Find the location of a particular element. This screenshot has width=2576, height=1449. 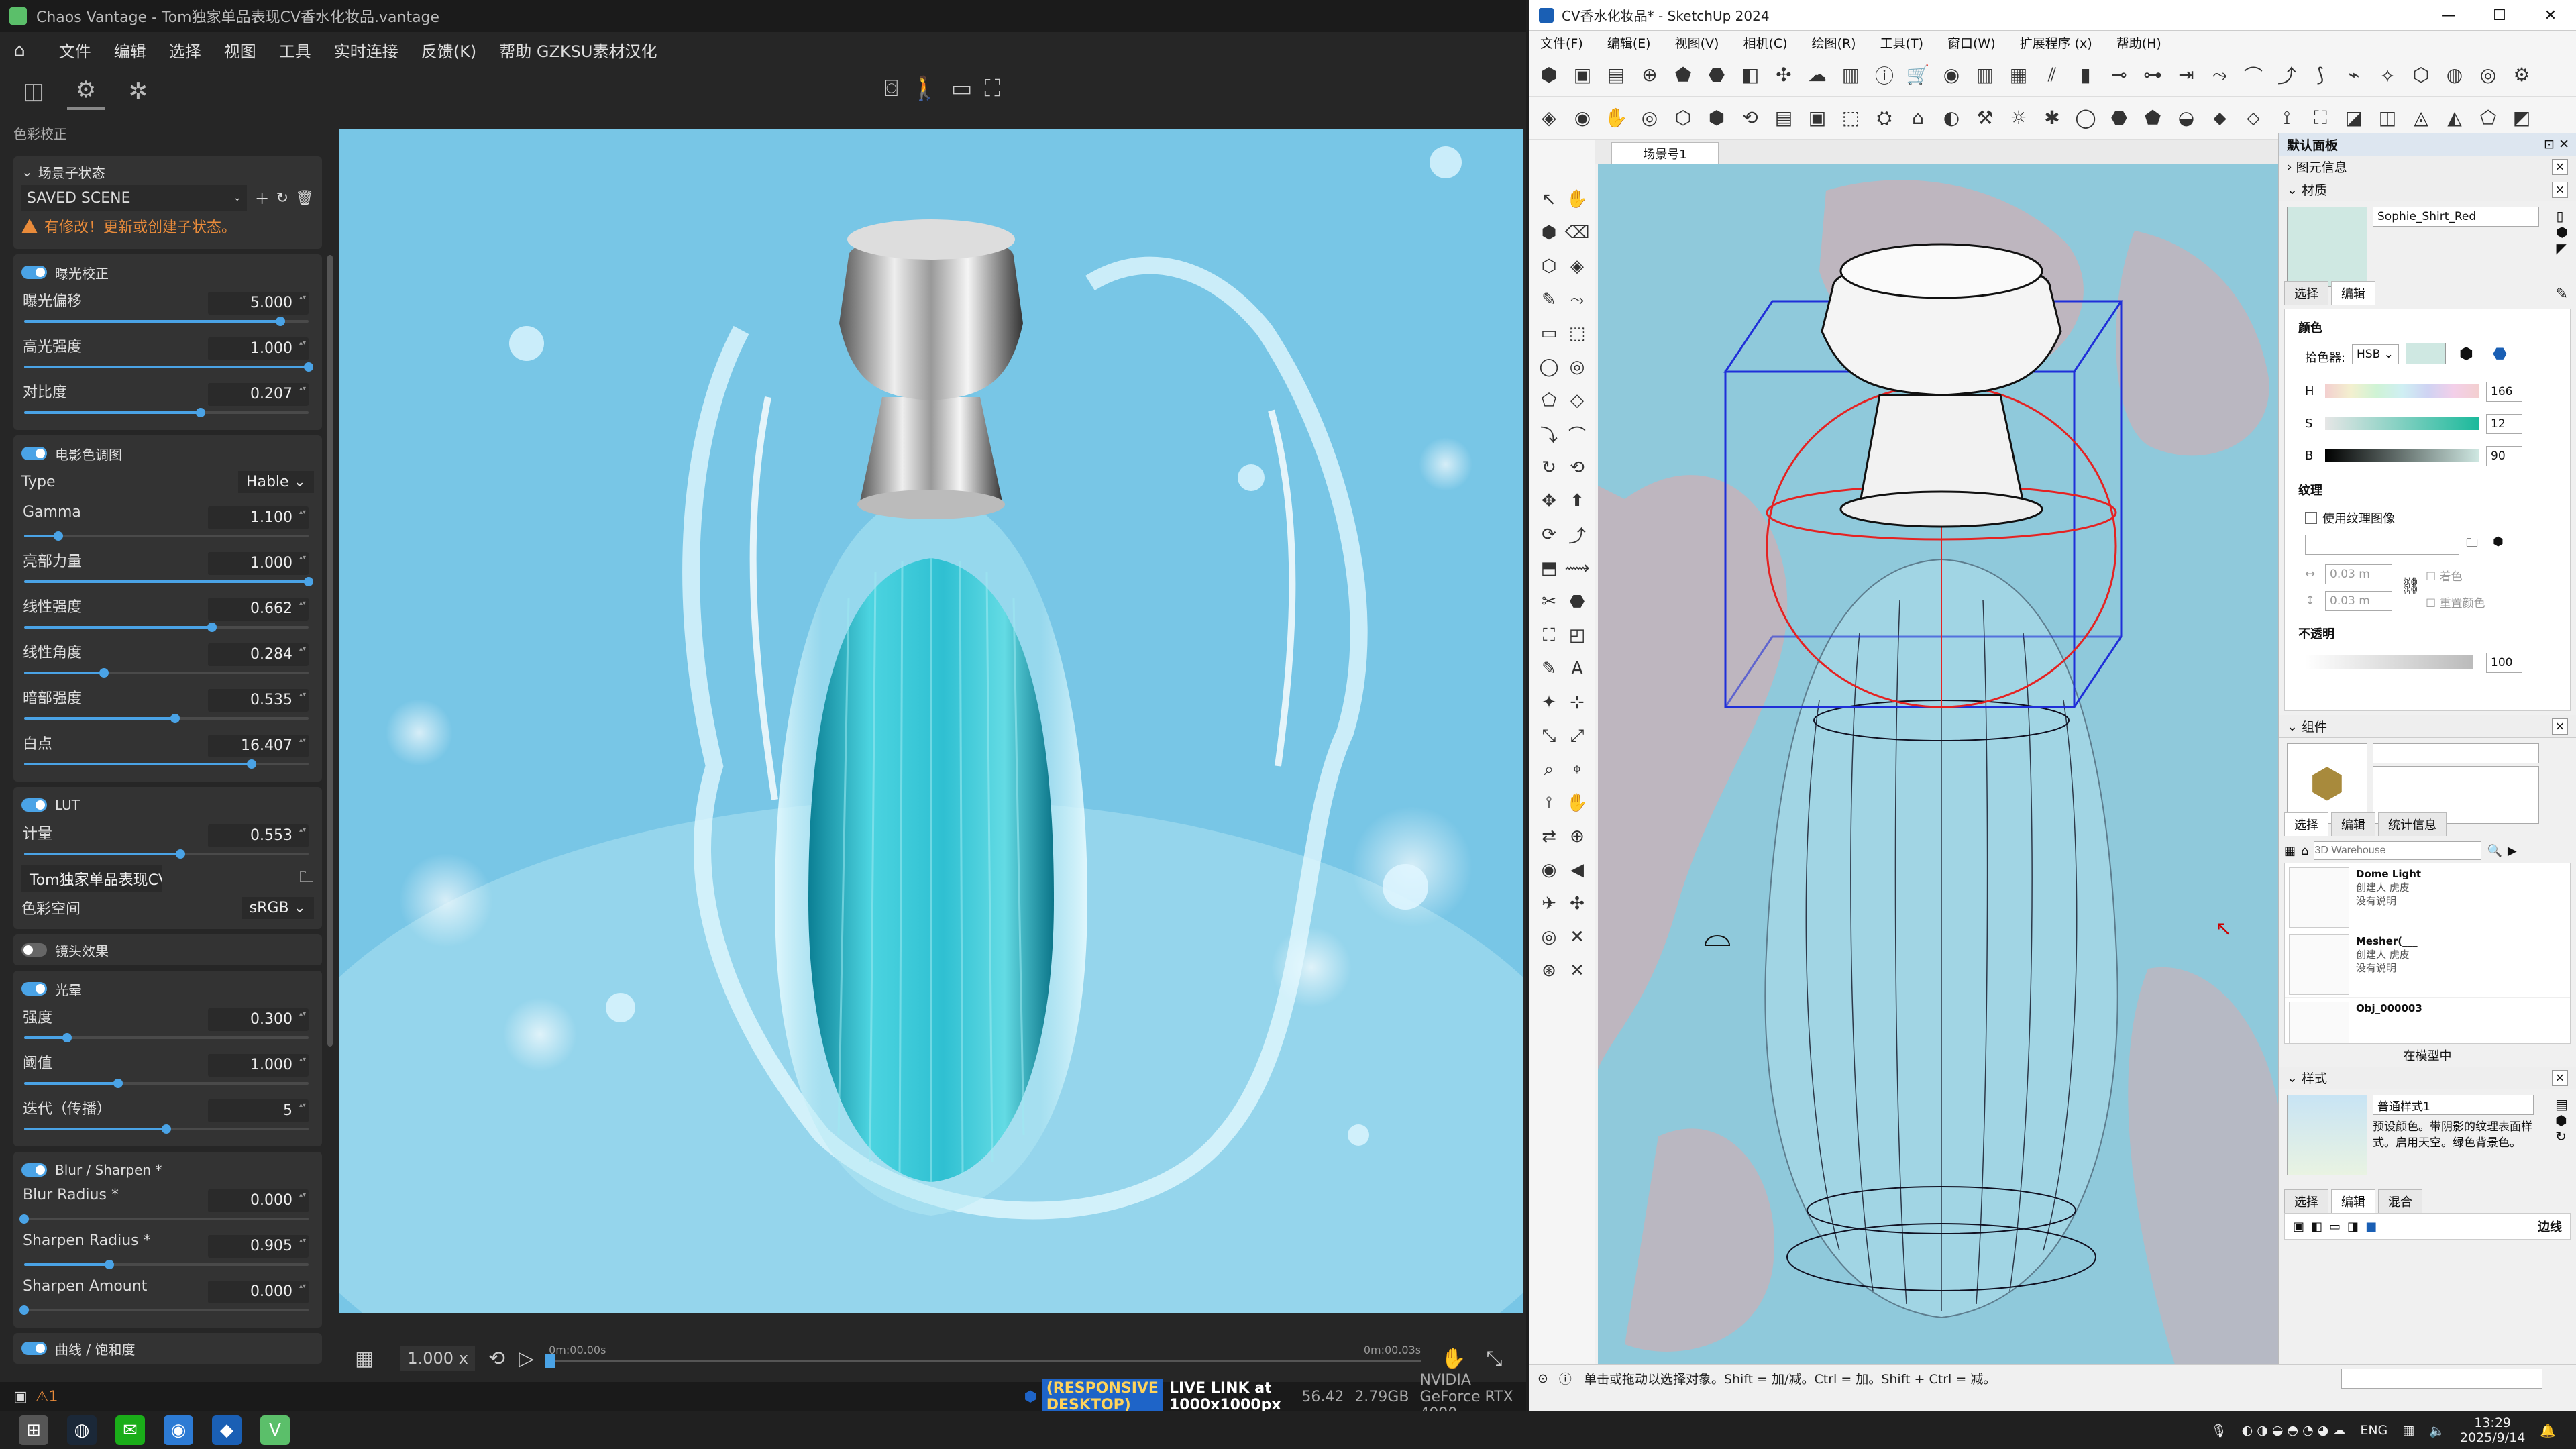

component-item: Obj_000003 is located at coordinates (2427, 1020).